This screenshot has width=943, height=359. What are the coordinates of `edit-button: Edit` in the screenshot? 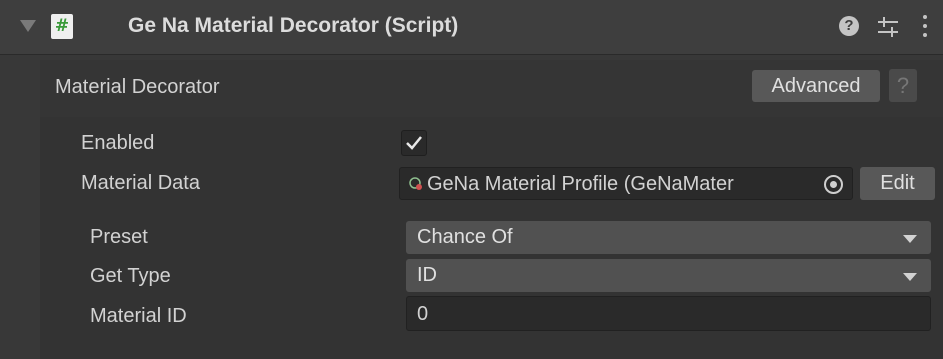 It's located at (897, 183).